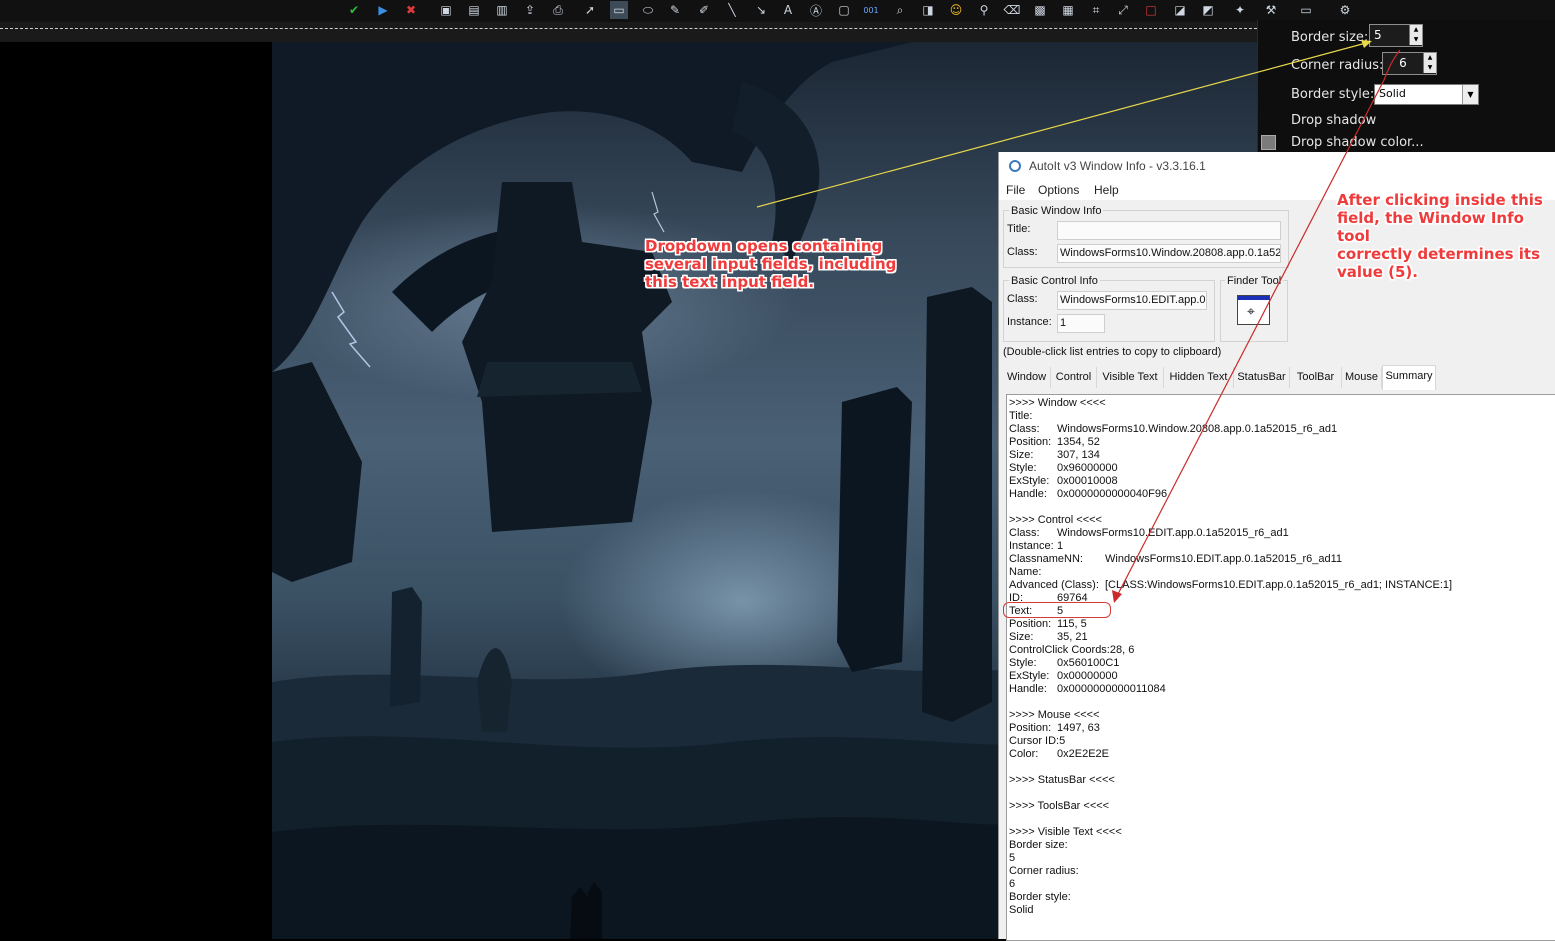 The width and height of the screenshot is (1555, 941). I want to click on summary-line: Instance: 1, so click(1036, 546).